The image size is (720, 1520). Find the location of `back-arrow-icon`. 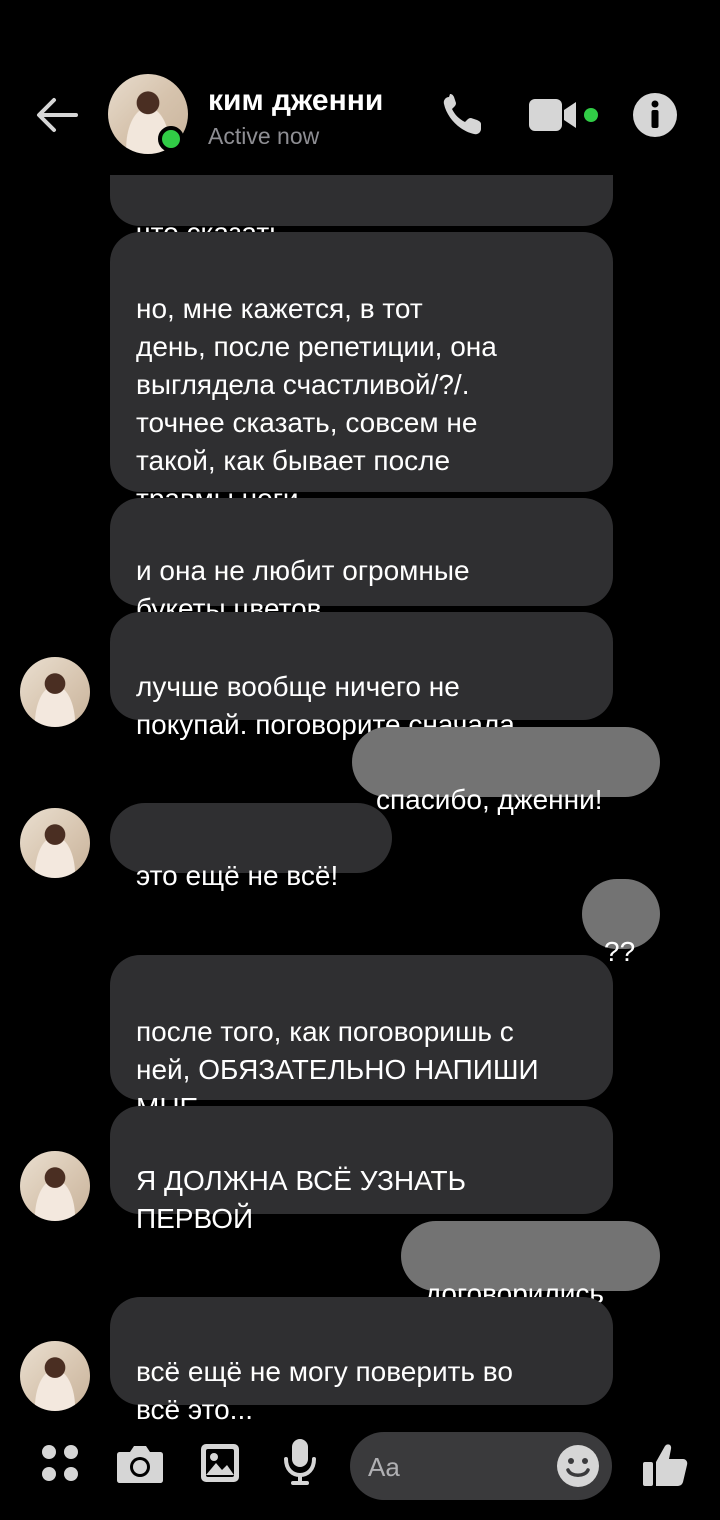

back-arrow-icon is located at coordinates (57, 115).